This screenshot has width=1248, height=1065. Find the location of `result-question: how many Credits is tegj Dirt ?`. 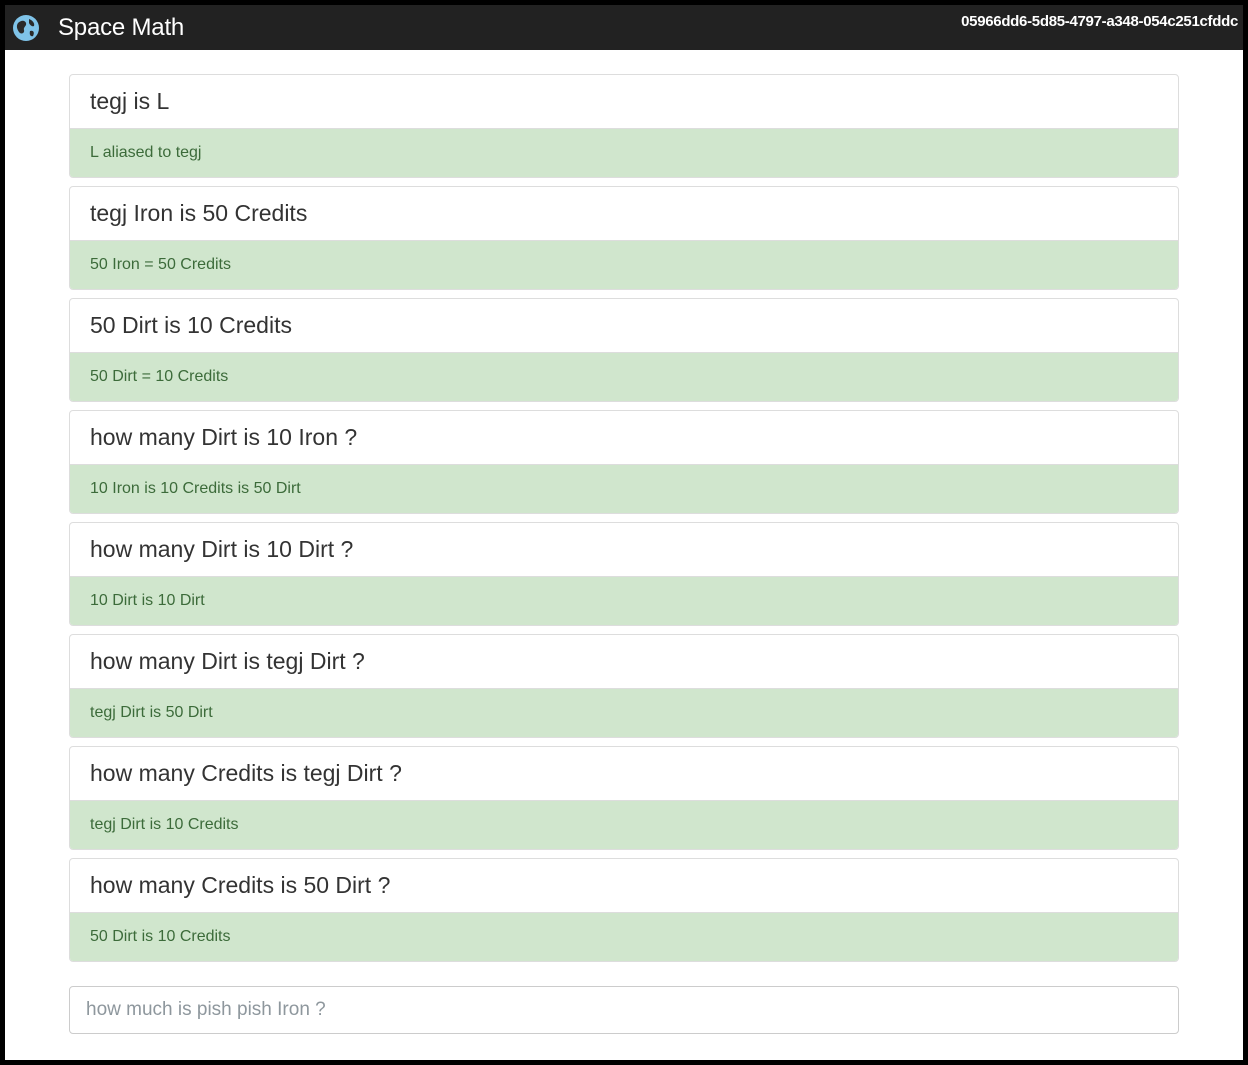

result-question: how many Credits is tegj Dirt ? is located at coordinates (624, 774).